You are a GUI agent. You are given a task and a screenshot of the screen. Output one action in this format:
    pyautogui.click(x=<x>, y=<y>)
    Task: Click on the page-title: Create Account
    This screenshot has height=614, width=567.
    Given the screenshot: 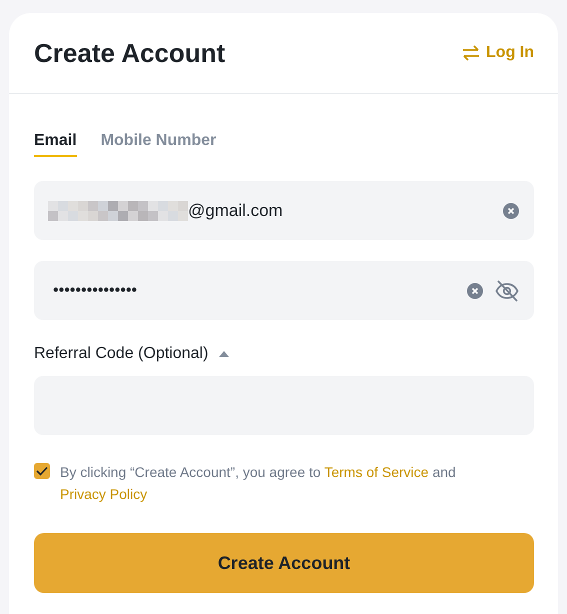 What is the action you would take?
    pyautogui.click(x=130, y=53)
    